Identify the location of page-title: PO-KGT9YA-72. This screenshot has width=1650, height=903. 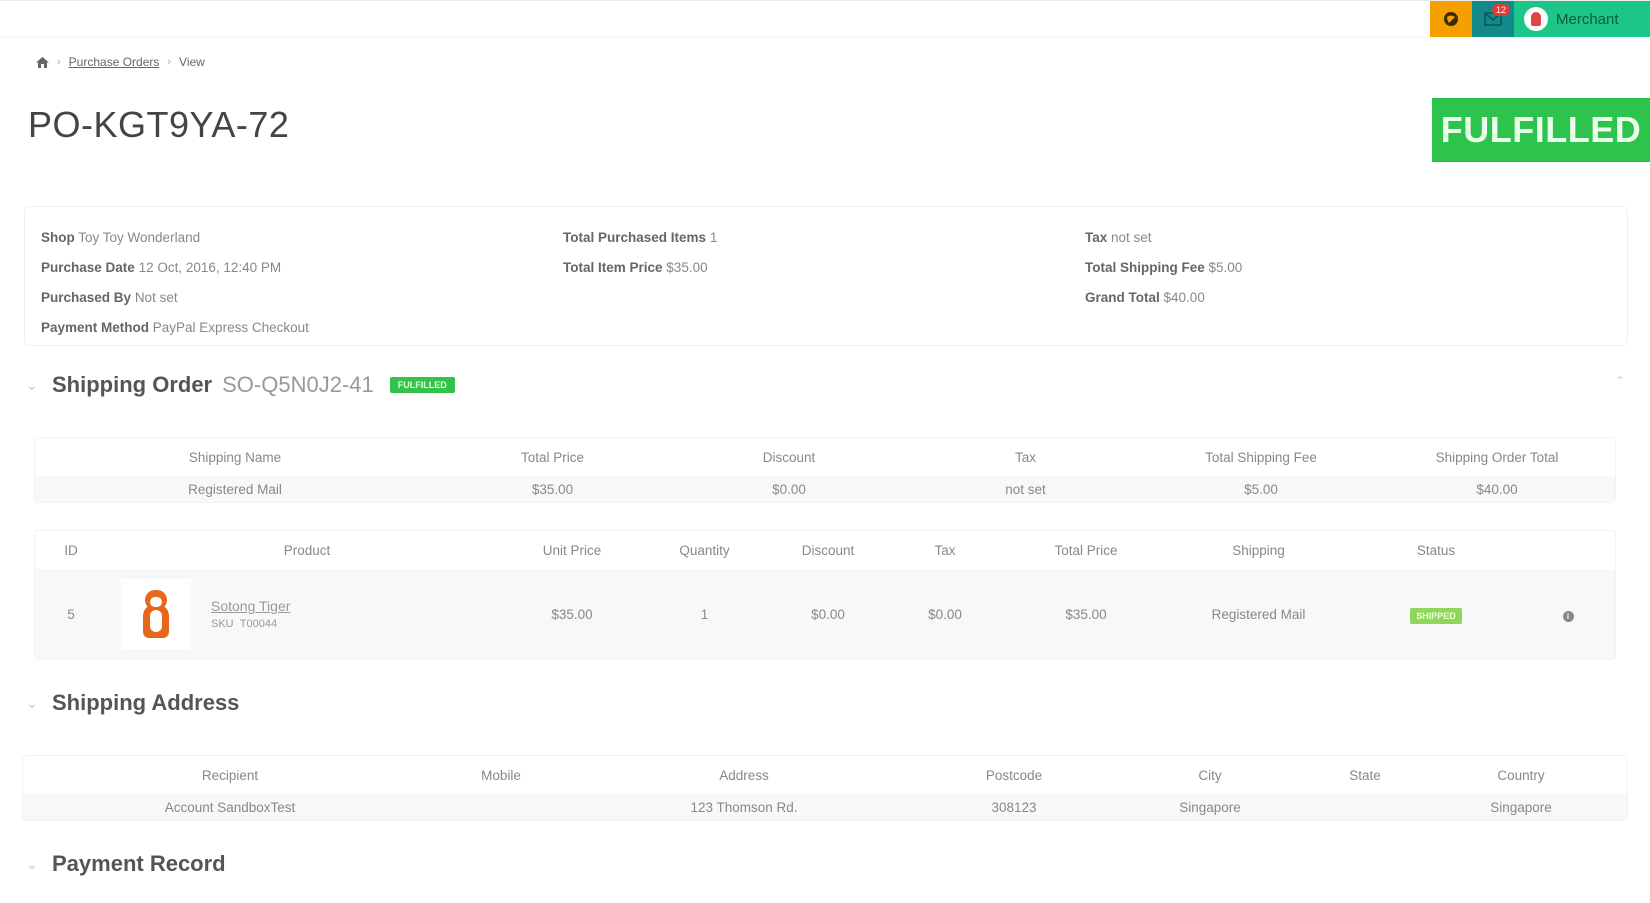
(159, 124).